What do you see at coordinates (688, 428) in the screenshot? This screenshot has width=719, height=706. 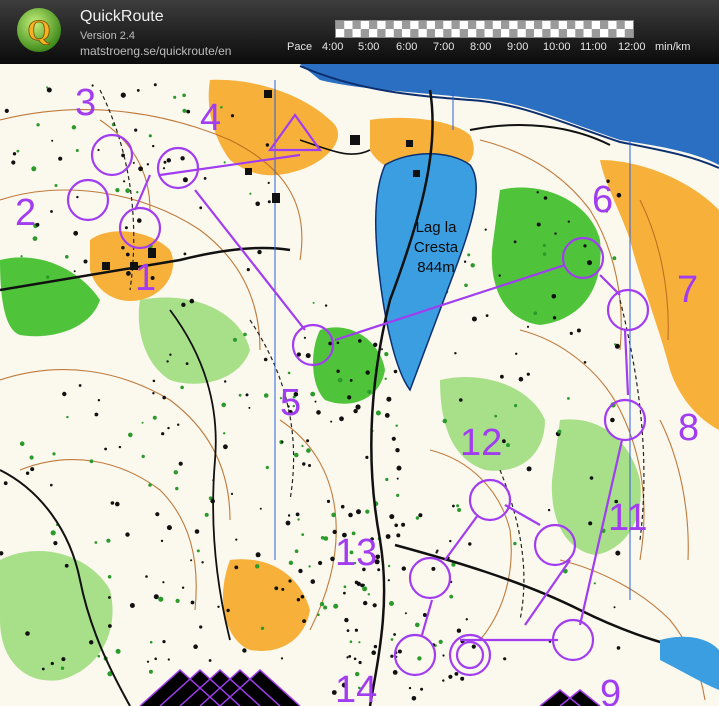 I see `control-number: 8` at bounding box center [688, 428].